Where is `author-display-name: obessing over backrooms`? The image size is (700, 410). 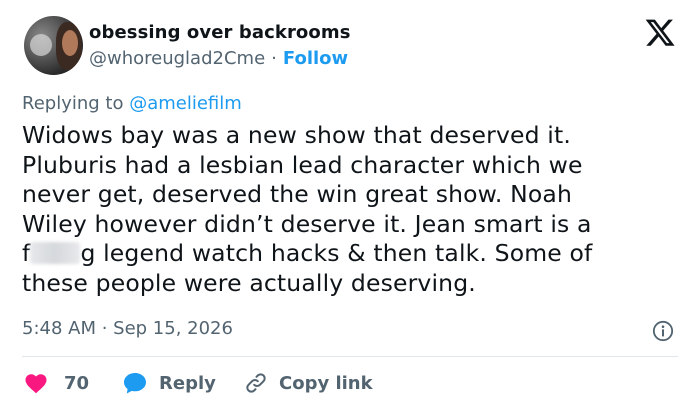
author-display-name: obessing over backrooms is located at coordinates (220, 32).